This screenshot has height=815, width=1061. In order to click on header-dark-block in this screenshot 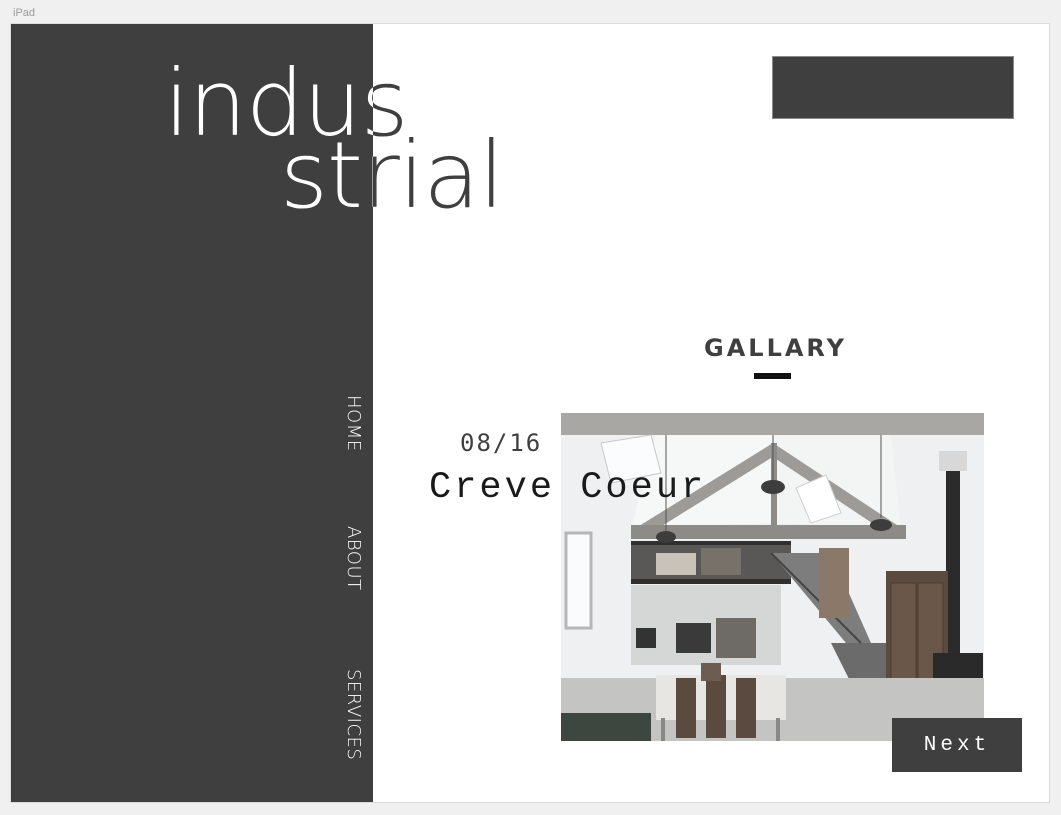, I will do `click(893, 87)`.